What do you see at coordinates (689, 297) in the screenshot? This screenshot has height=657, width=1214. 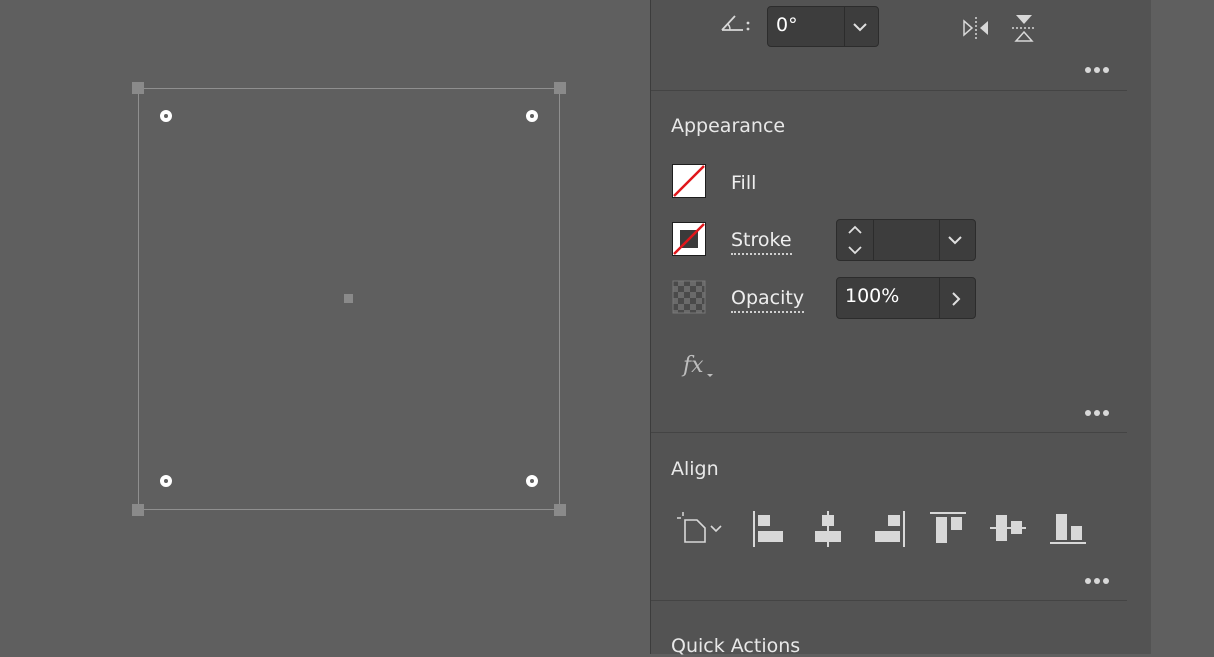 I see `opacity-checker-icon` at bounding box center [689, 297].